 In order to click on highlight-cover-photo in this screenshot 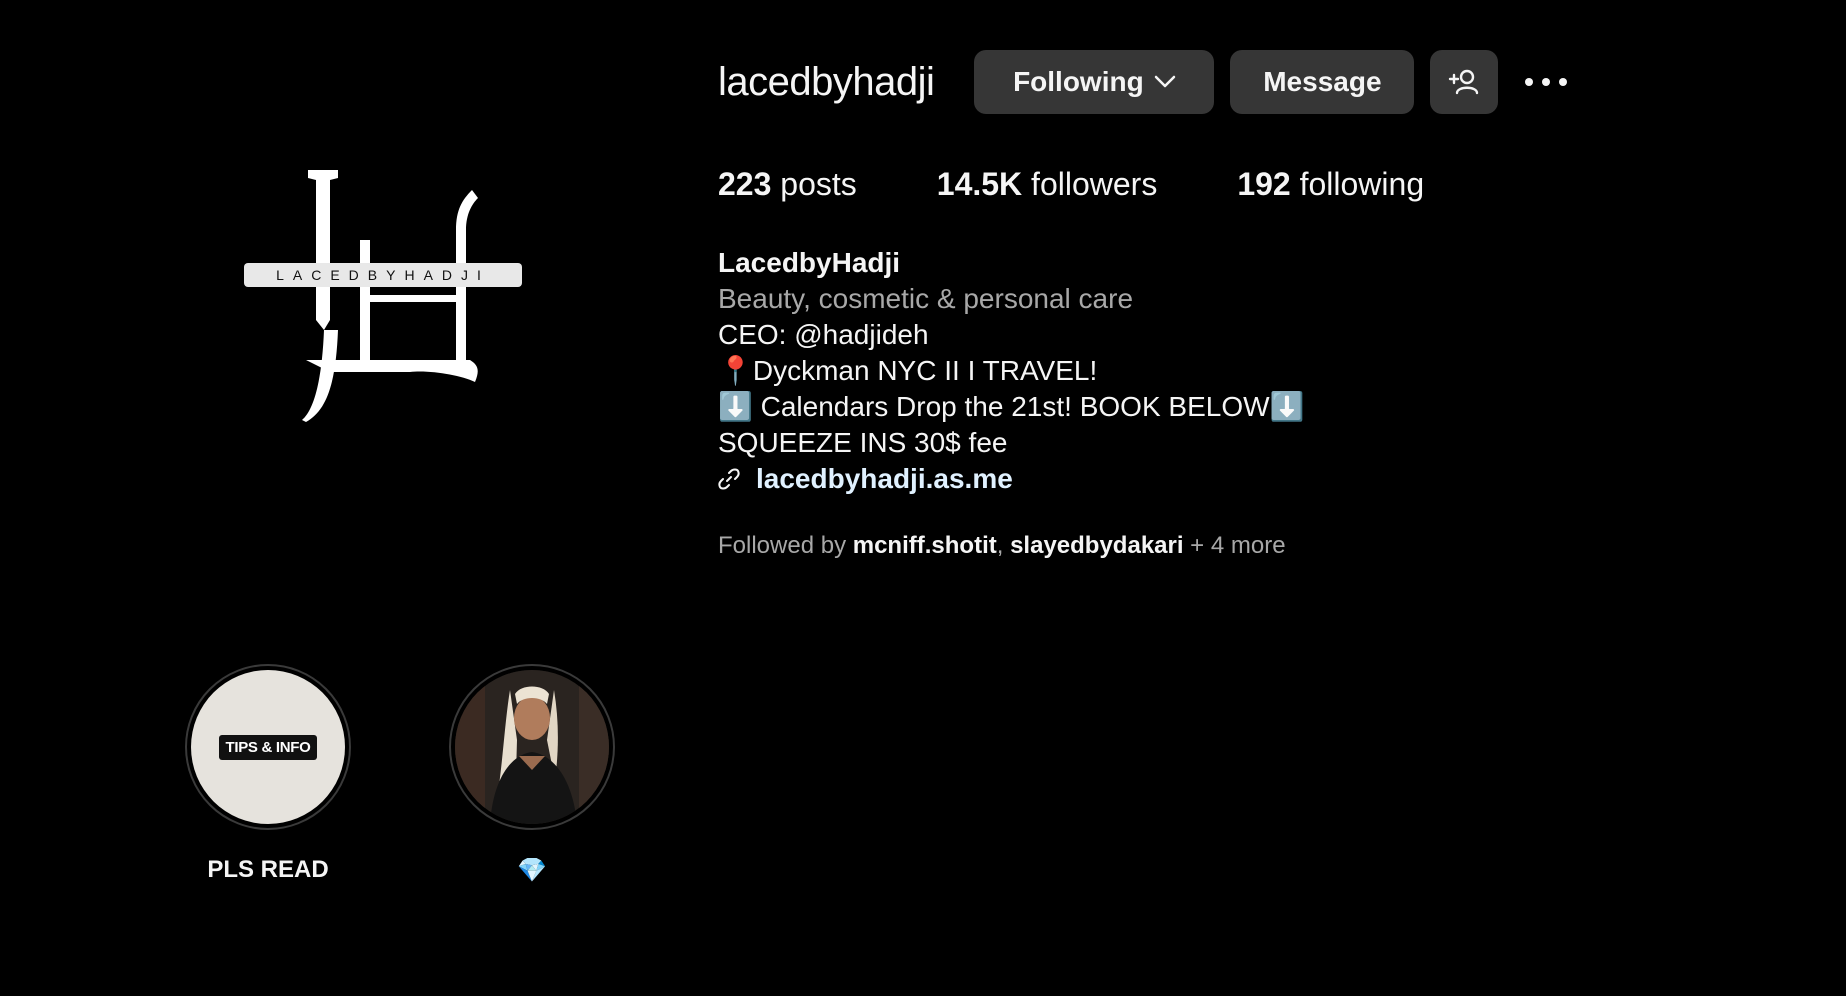, I will do `click(532, 747)`.